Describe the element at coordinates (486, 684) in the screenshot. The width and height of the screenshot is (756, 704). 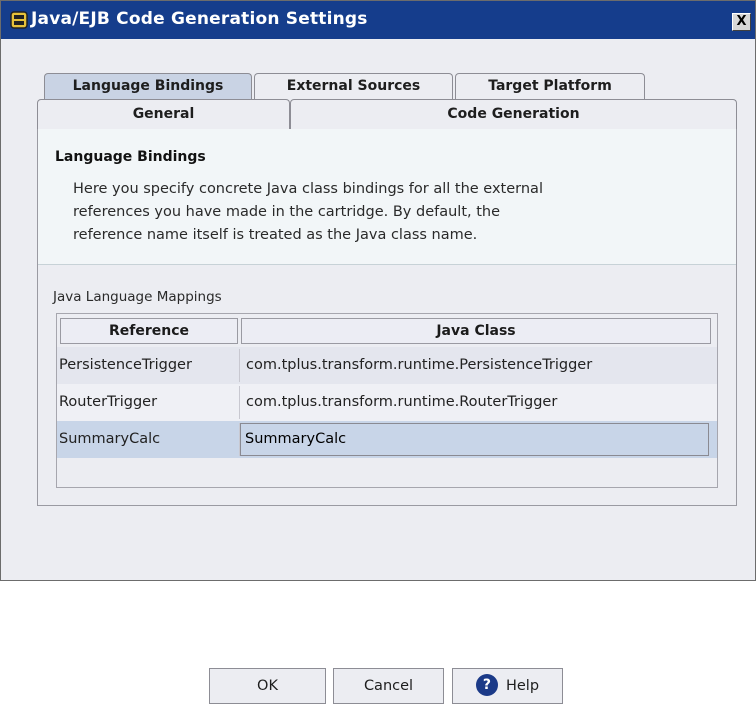
I see `help-icon: ?` at that location.